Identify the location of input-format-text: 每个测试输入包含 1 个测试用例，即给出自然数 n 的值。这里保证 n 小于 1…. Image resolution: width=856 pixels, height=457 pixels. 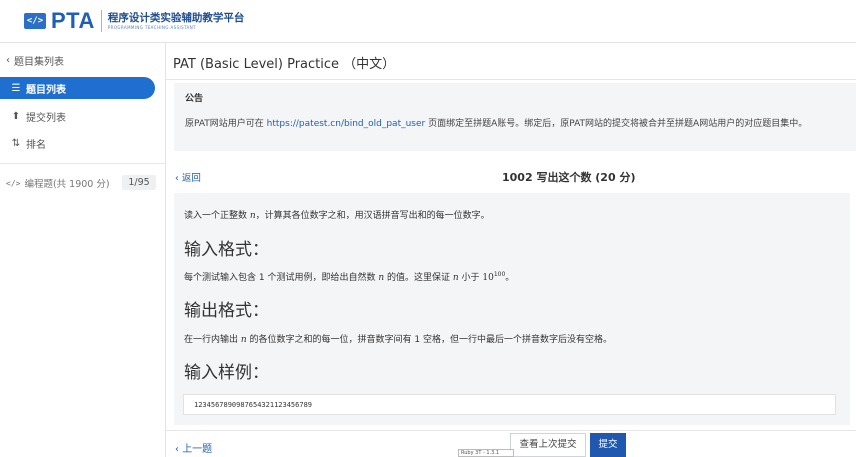
(349, 276).